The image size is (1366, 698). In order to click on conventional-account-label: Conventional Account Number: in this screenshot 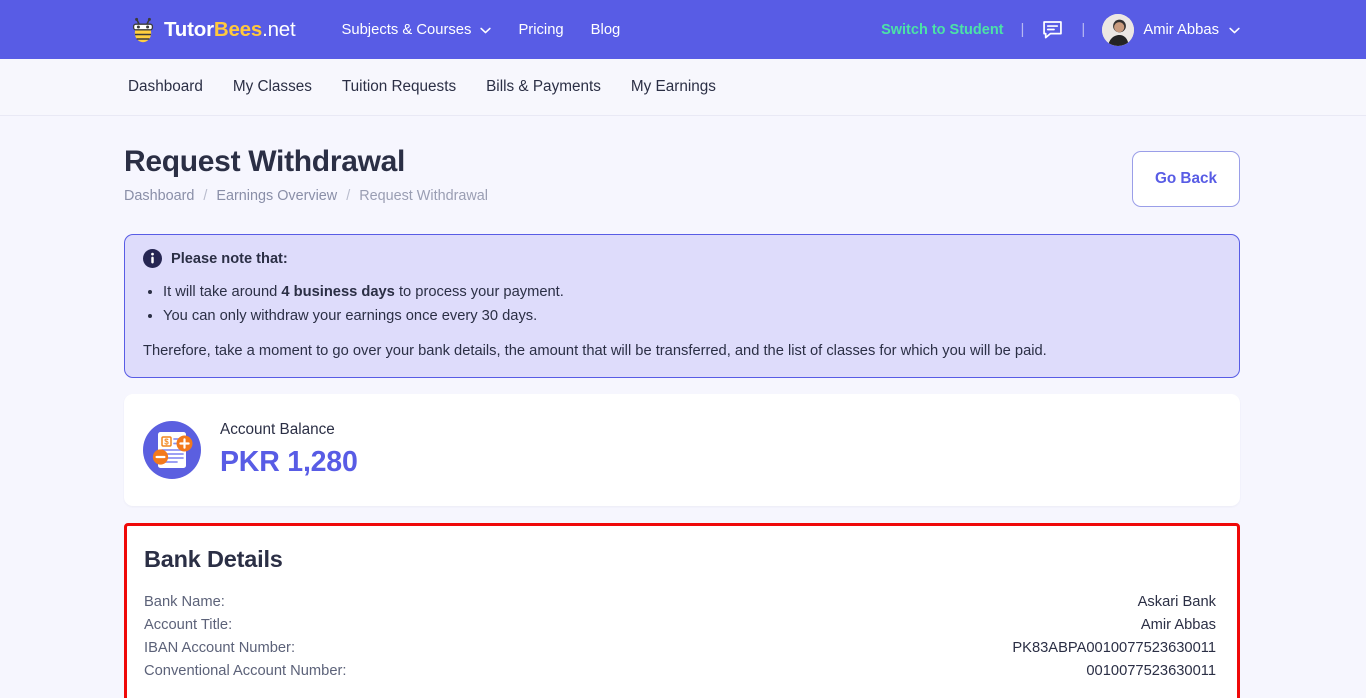, I will do `click(245, 671)`.